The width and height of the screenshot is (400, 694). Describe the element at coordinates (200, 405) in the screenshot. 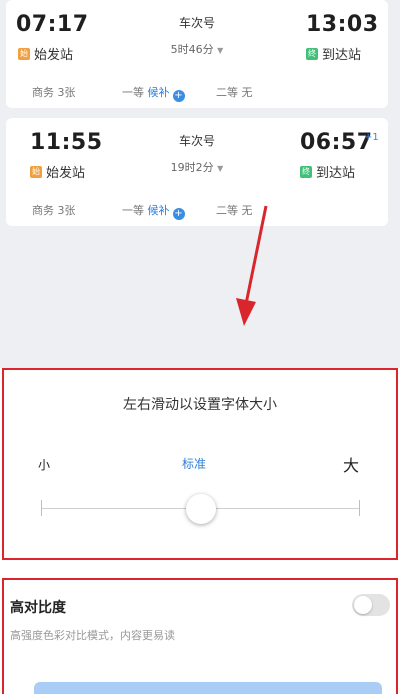

I see `font-size-title: 左右滑动以设置字体大小` at that location.